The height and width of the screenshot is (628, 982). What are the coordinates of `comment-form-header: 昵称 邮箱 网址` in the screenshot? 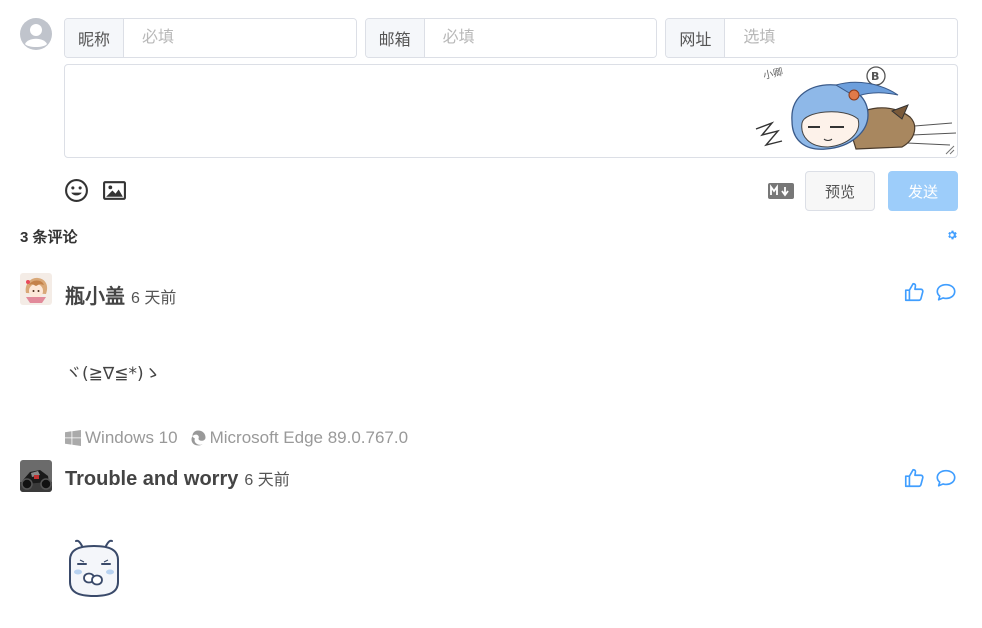 It's located at (511, 38).